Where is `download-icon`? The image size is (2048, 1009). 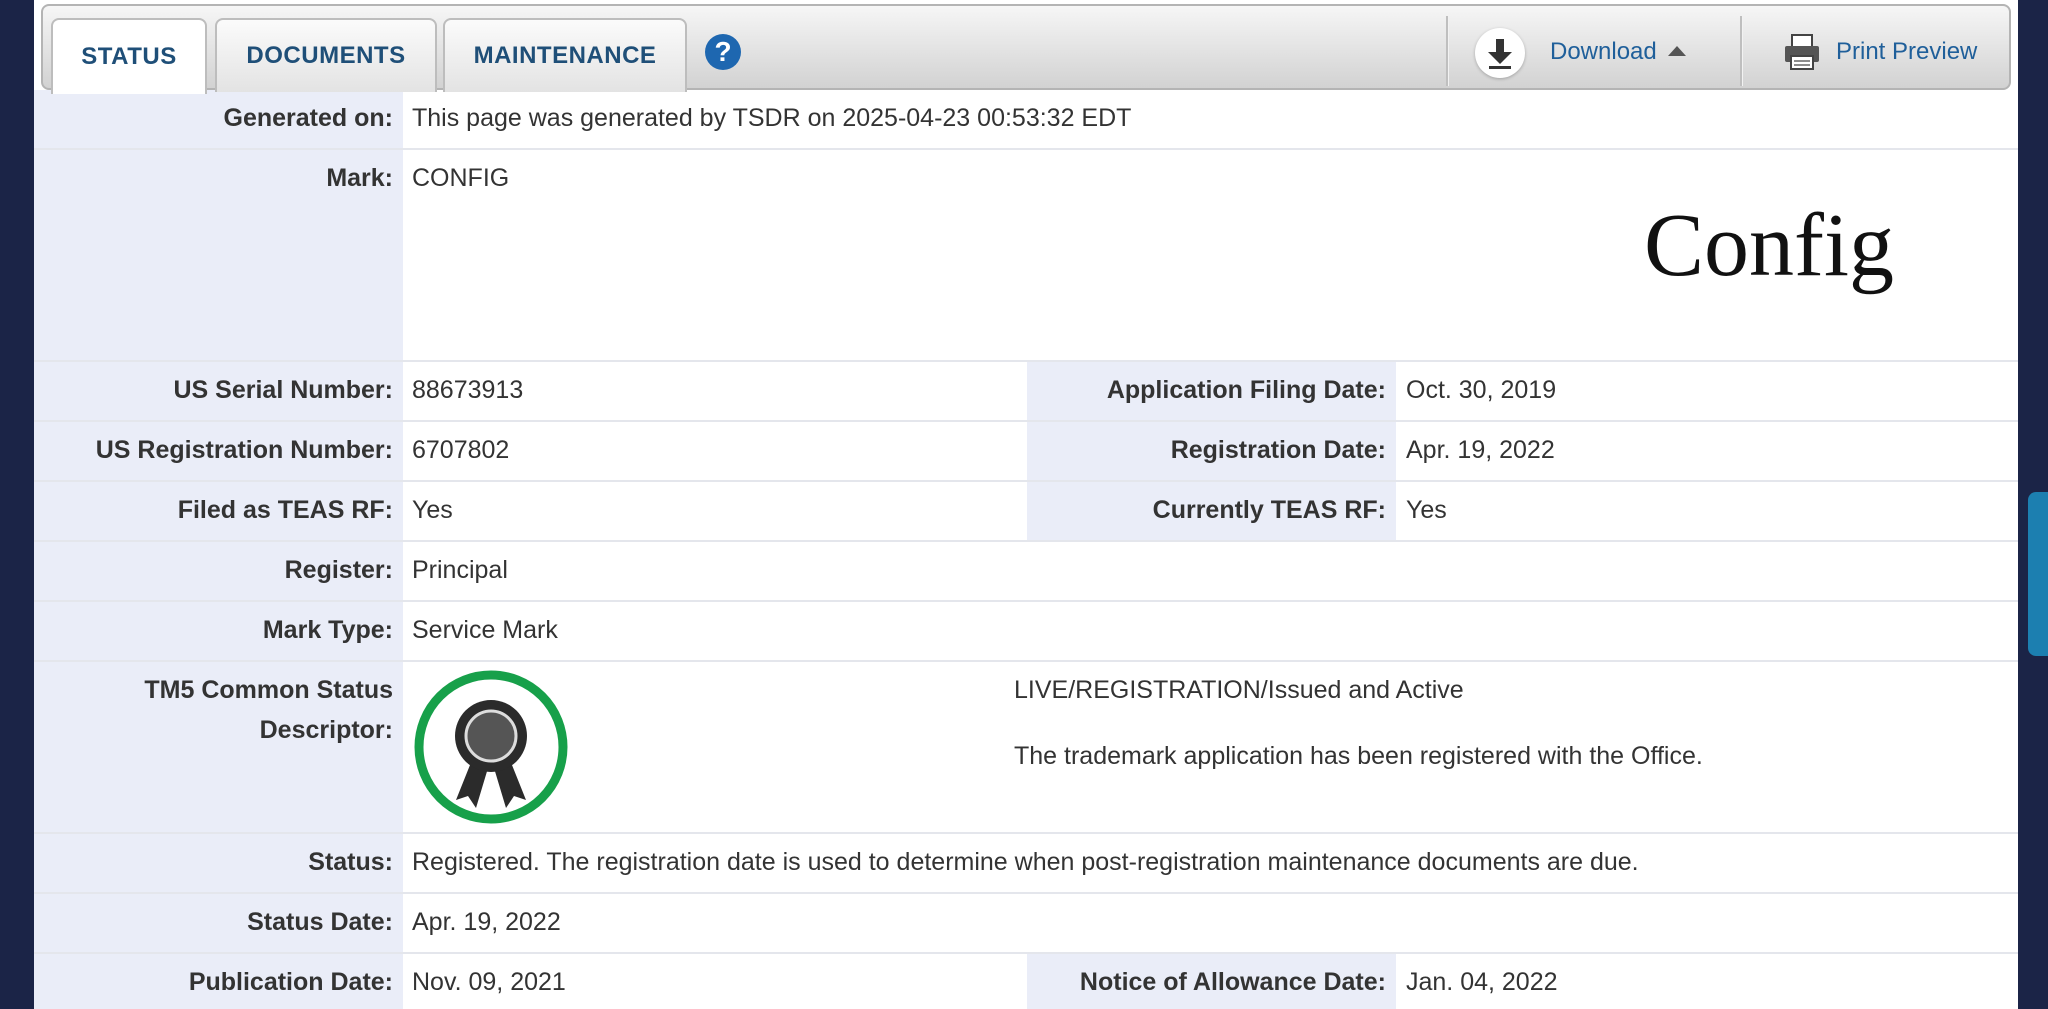 download-icon is located at coordinates (1500, 53).